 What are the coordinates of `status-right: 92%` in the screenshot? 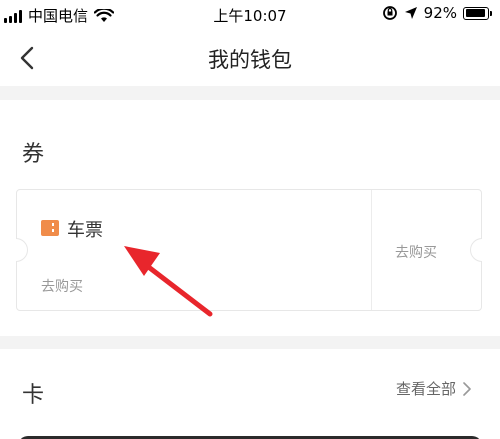 It's located at (437, 13).